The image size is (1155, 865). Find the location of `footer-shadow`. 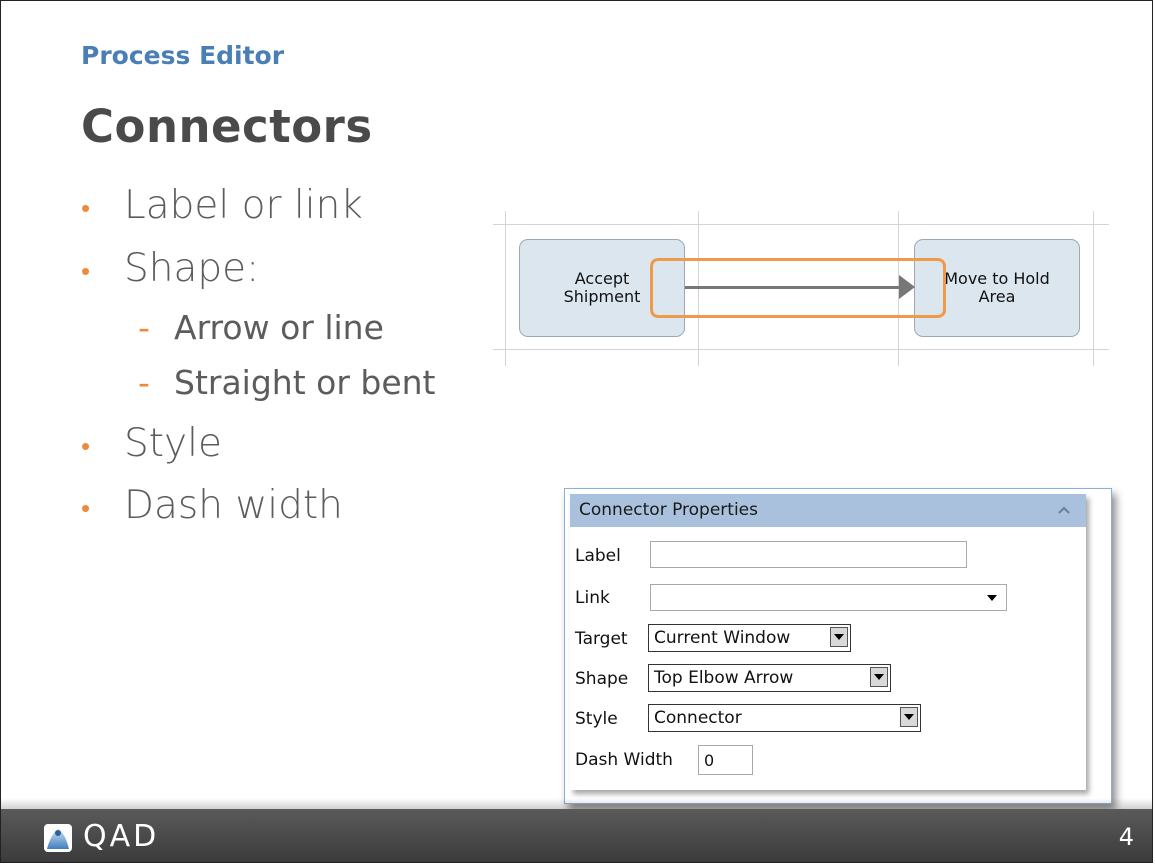

footer-shadow is located at coordinates (576, 803).